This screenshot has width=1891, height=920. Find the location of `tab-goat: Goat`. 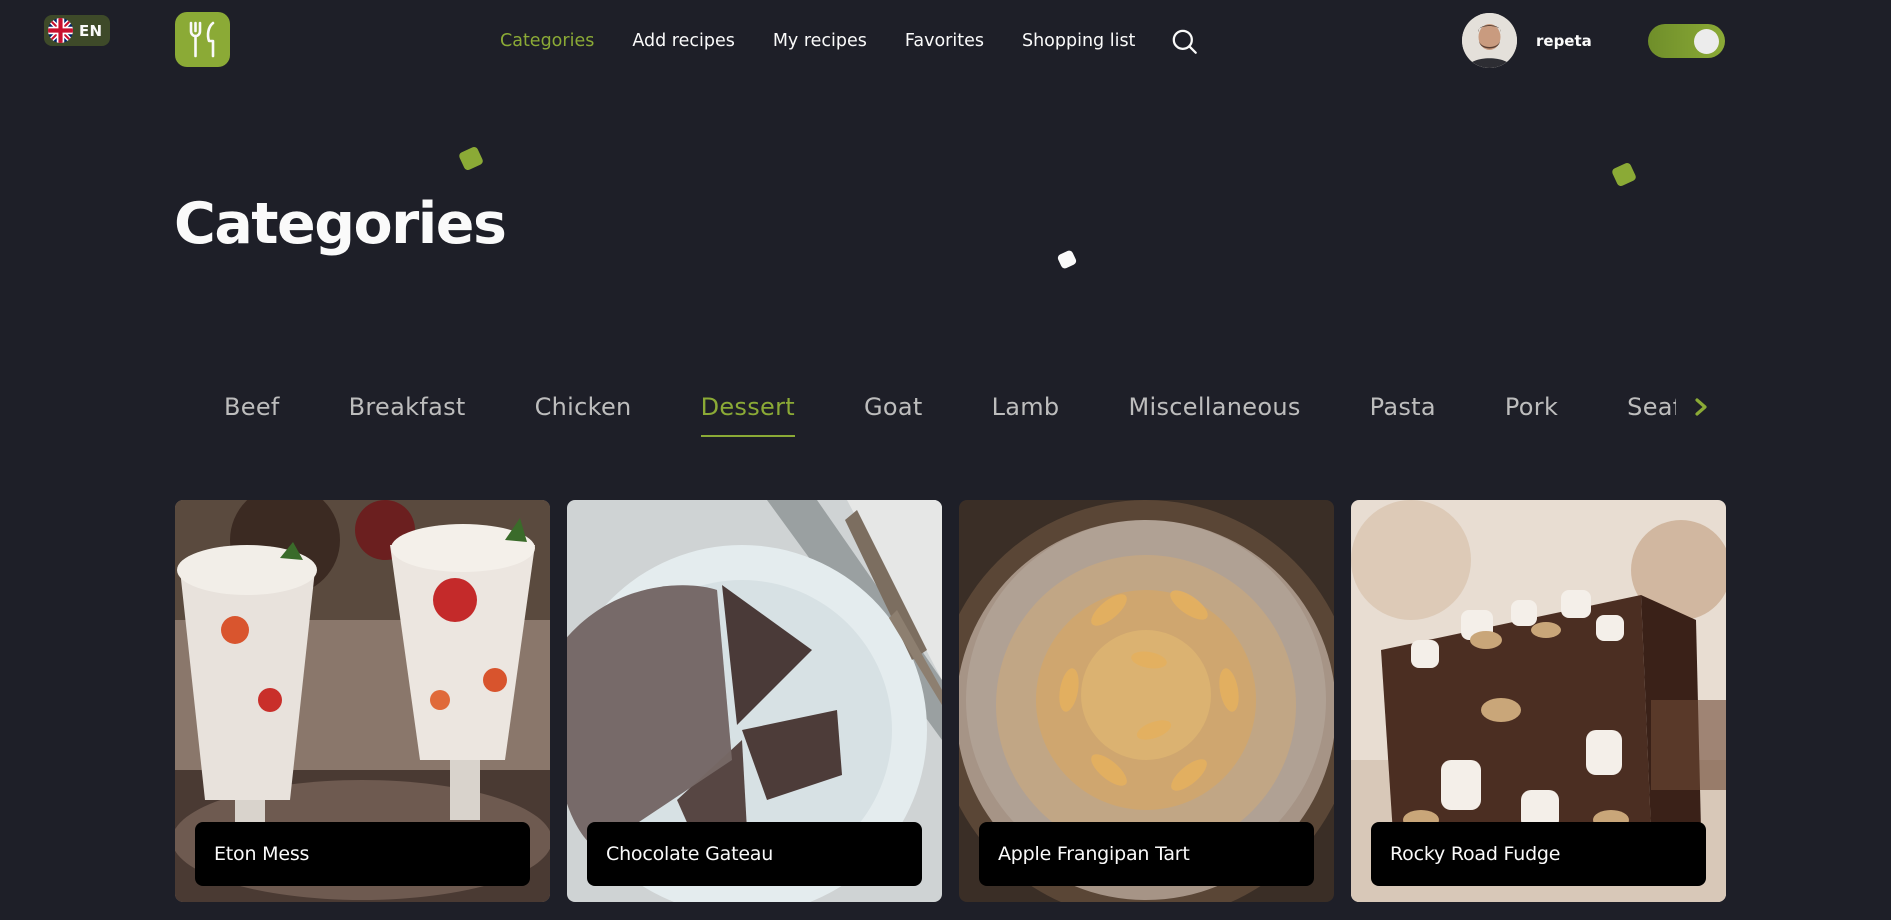

tab-goat: Goat is located at coordinates (893, 414).